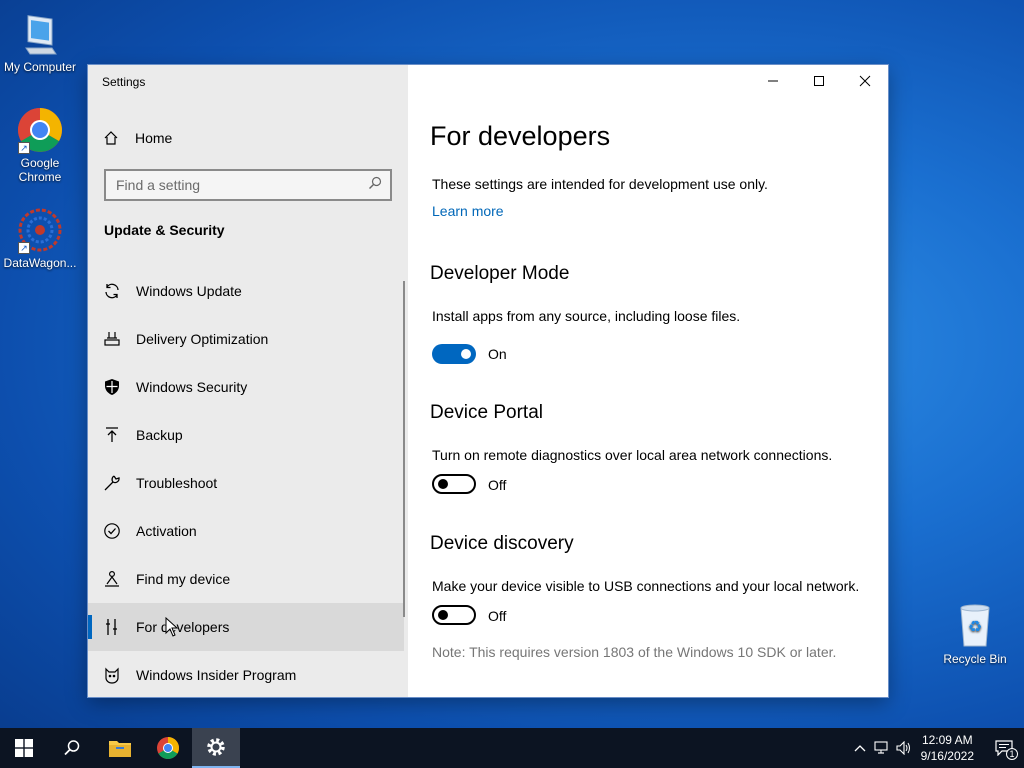 Image resolution: width=1024 pixels, height=768 pixels. I want to click on sidebar-item-delivery-optimization: Delivery Optimization, so click(246, 339).